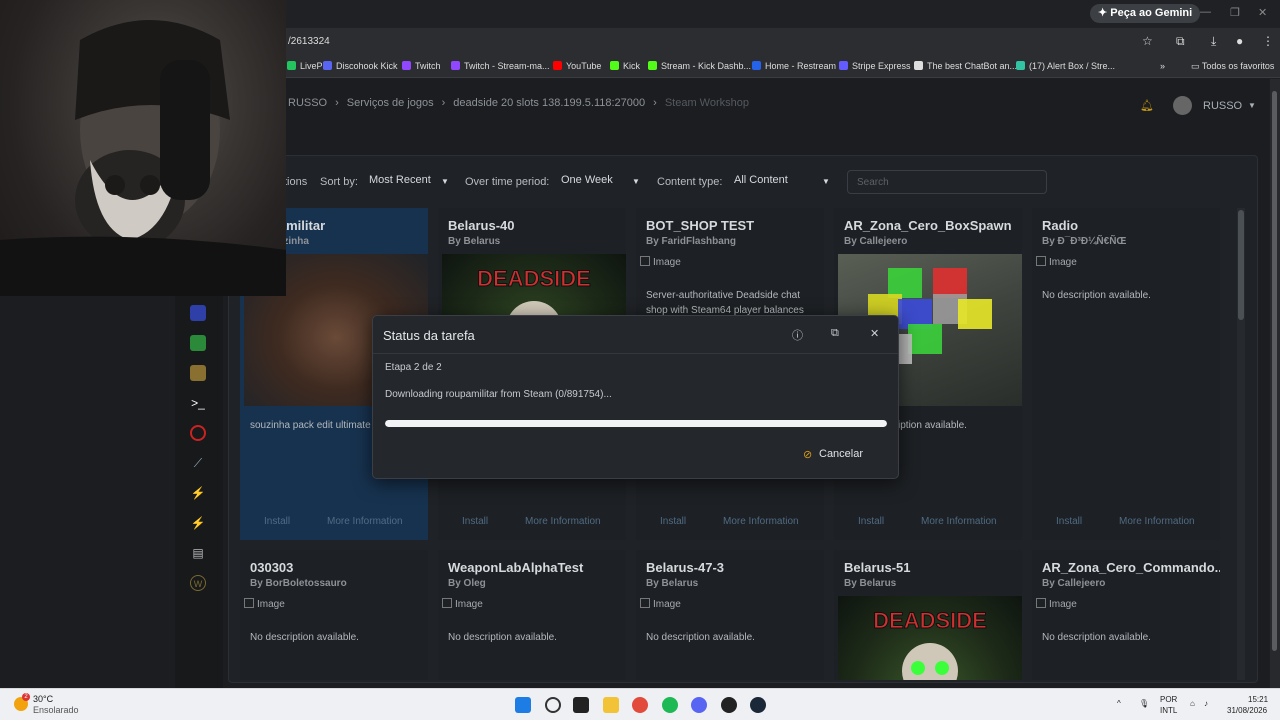 Image resolution: width=1280 pixels, height=720 pixels. Describe the element at coordinates (587, 180) in the screenshot. I see `period-select: One Week` at that location.